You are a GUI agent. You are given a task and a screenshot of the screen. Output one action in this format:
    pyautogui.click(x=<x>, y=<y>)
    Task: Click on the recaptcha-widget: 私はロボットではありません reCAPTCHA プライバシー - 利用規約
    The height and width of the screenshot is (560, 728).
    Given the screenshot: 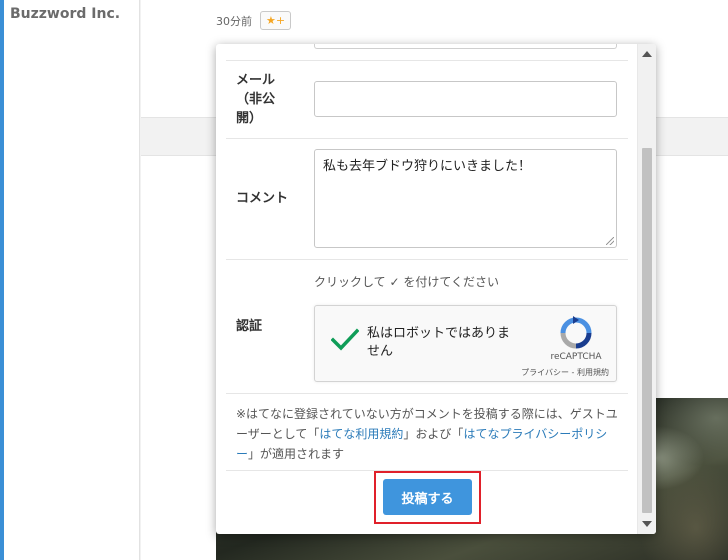 What is the action you would take?
    pyautogui.click(x=465, y=343)
    